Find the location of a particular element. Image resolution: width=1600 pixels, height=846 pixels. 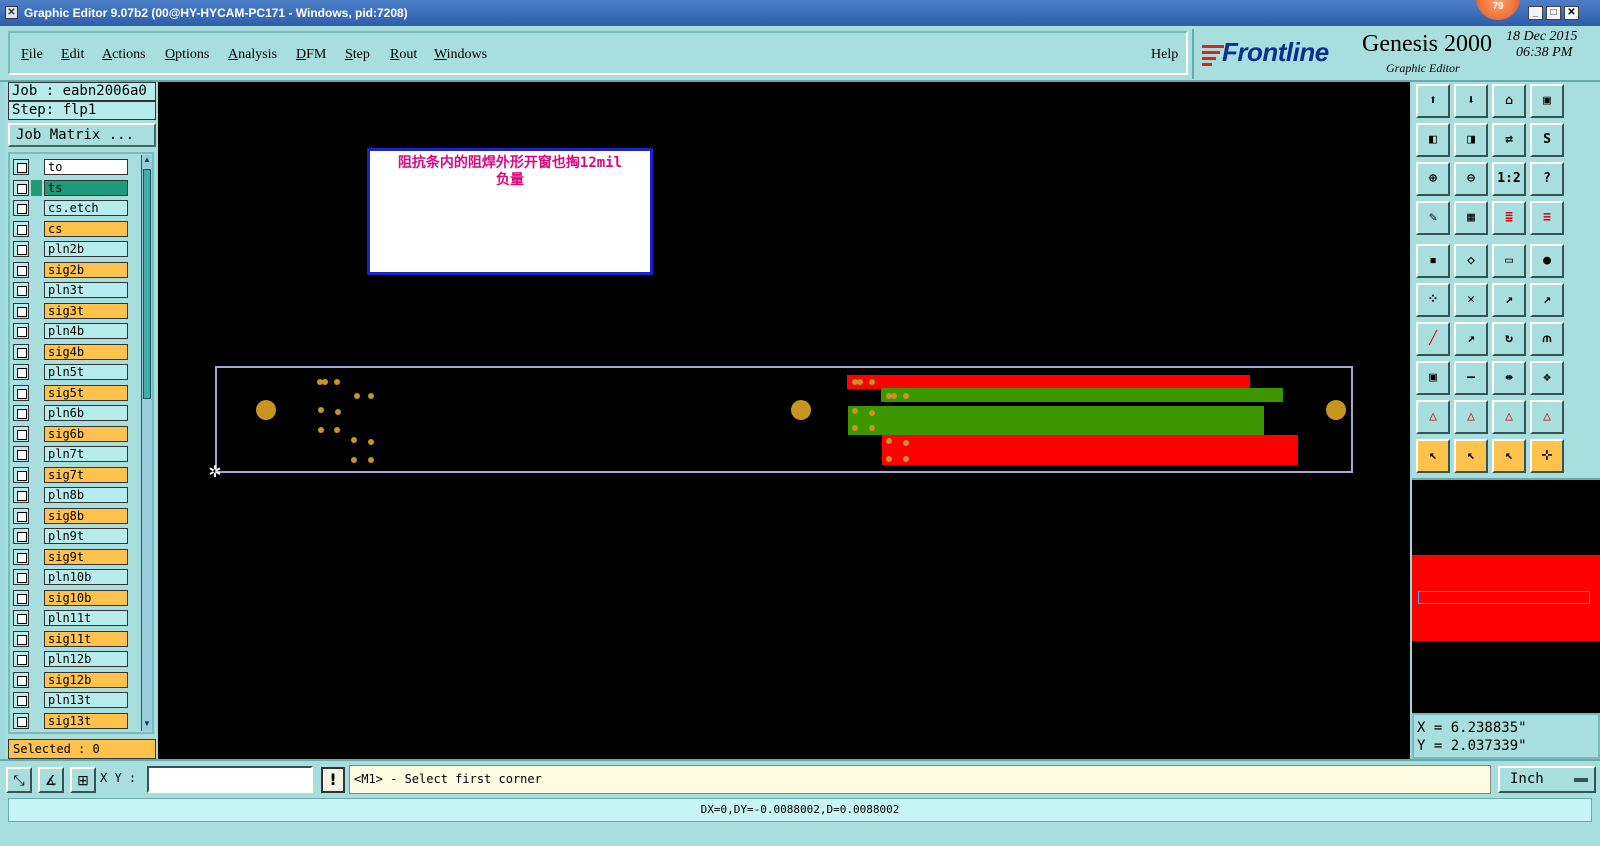

zoom-out-icon: ⊖ is located at coordinates (1471, 179).